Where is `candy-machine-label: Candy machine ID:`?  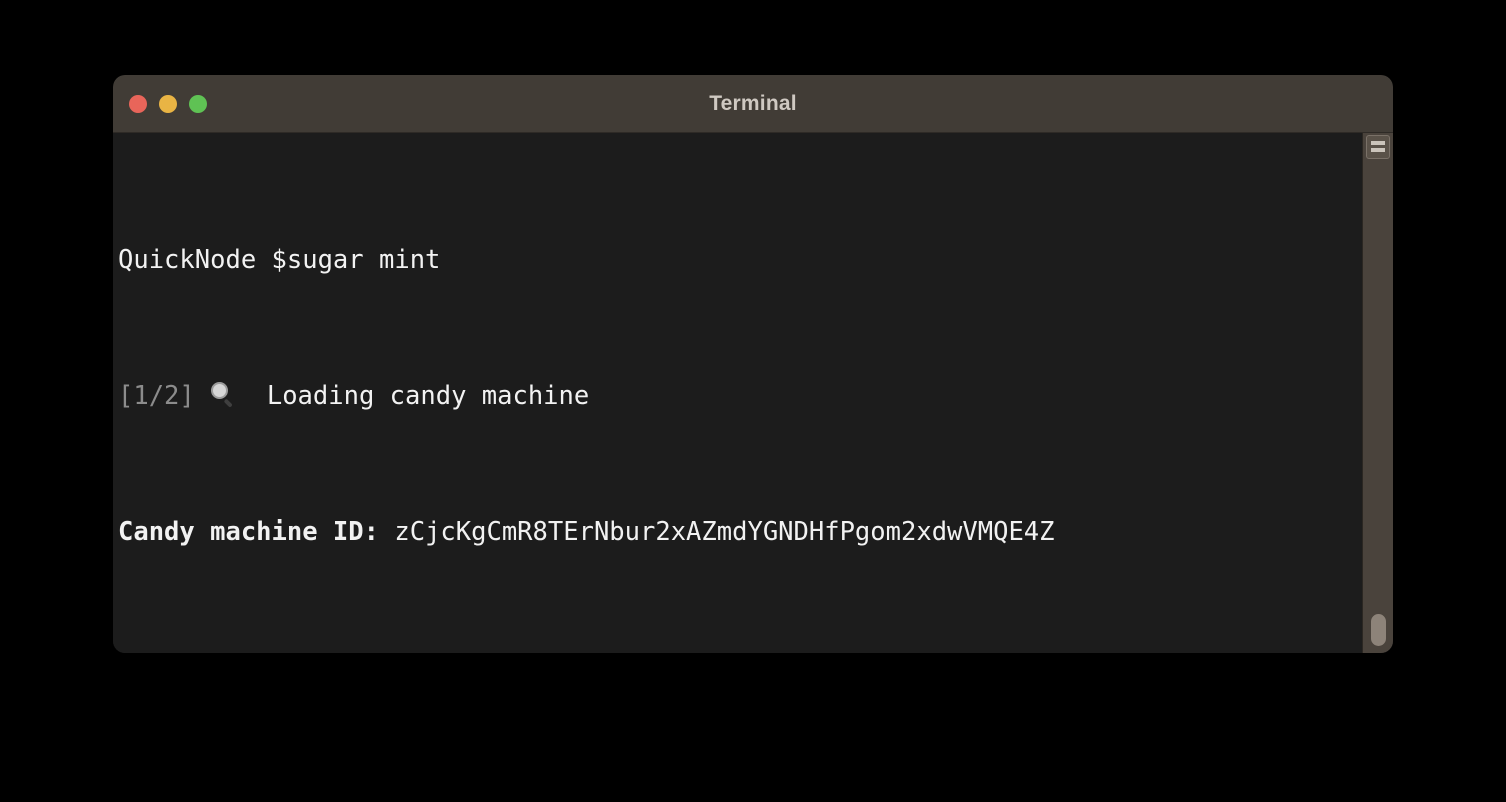 candy-machine-label: Candy machine ID: is located at coordinates (248, 532).